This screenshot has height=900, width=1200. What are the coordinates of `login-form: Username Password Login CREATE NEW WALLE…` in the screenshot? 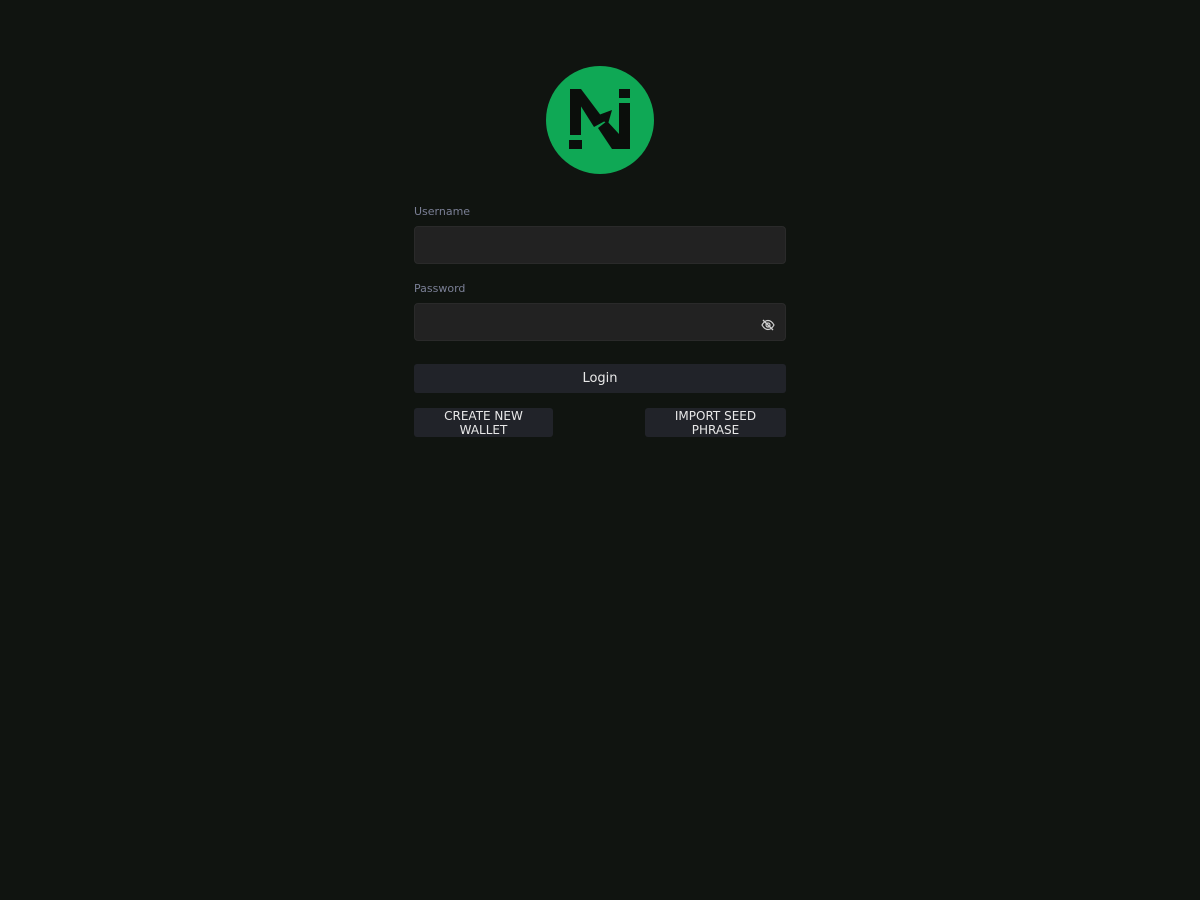 It's located at (600, 321).